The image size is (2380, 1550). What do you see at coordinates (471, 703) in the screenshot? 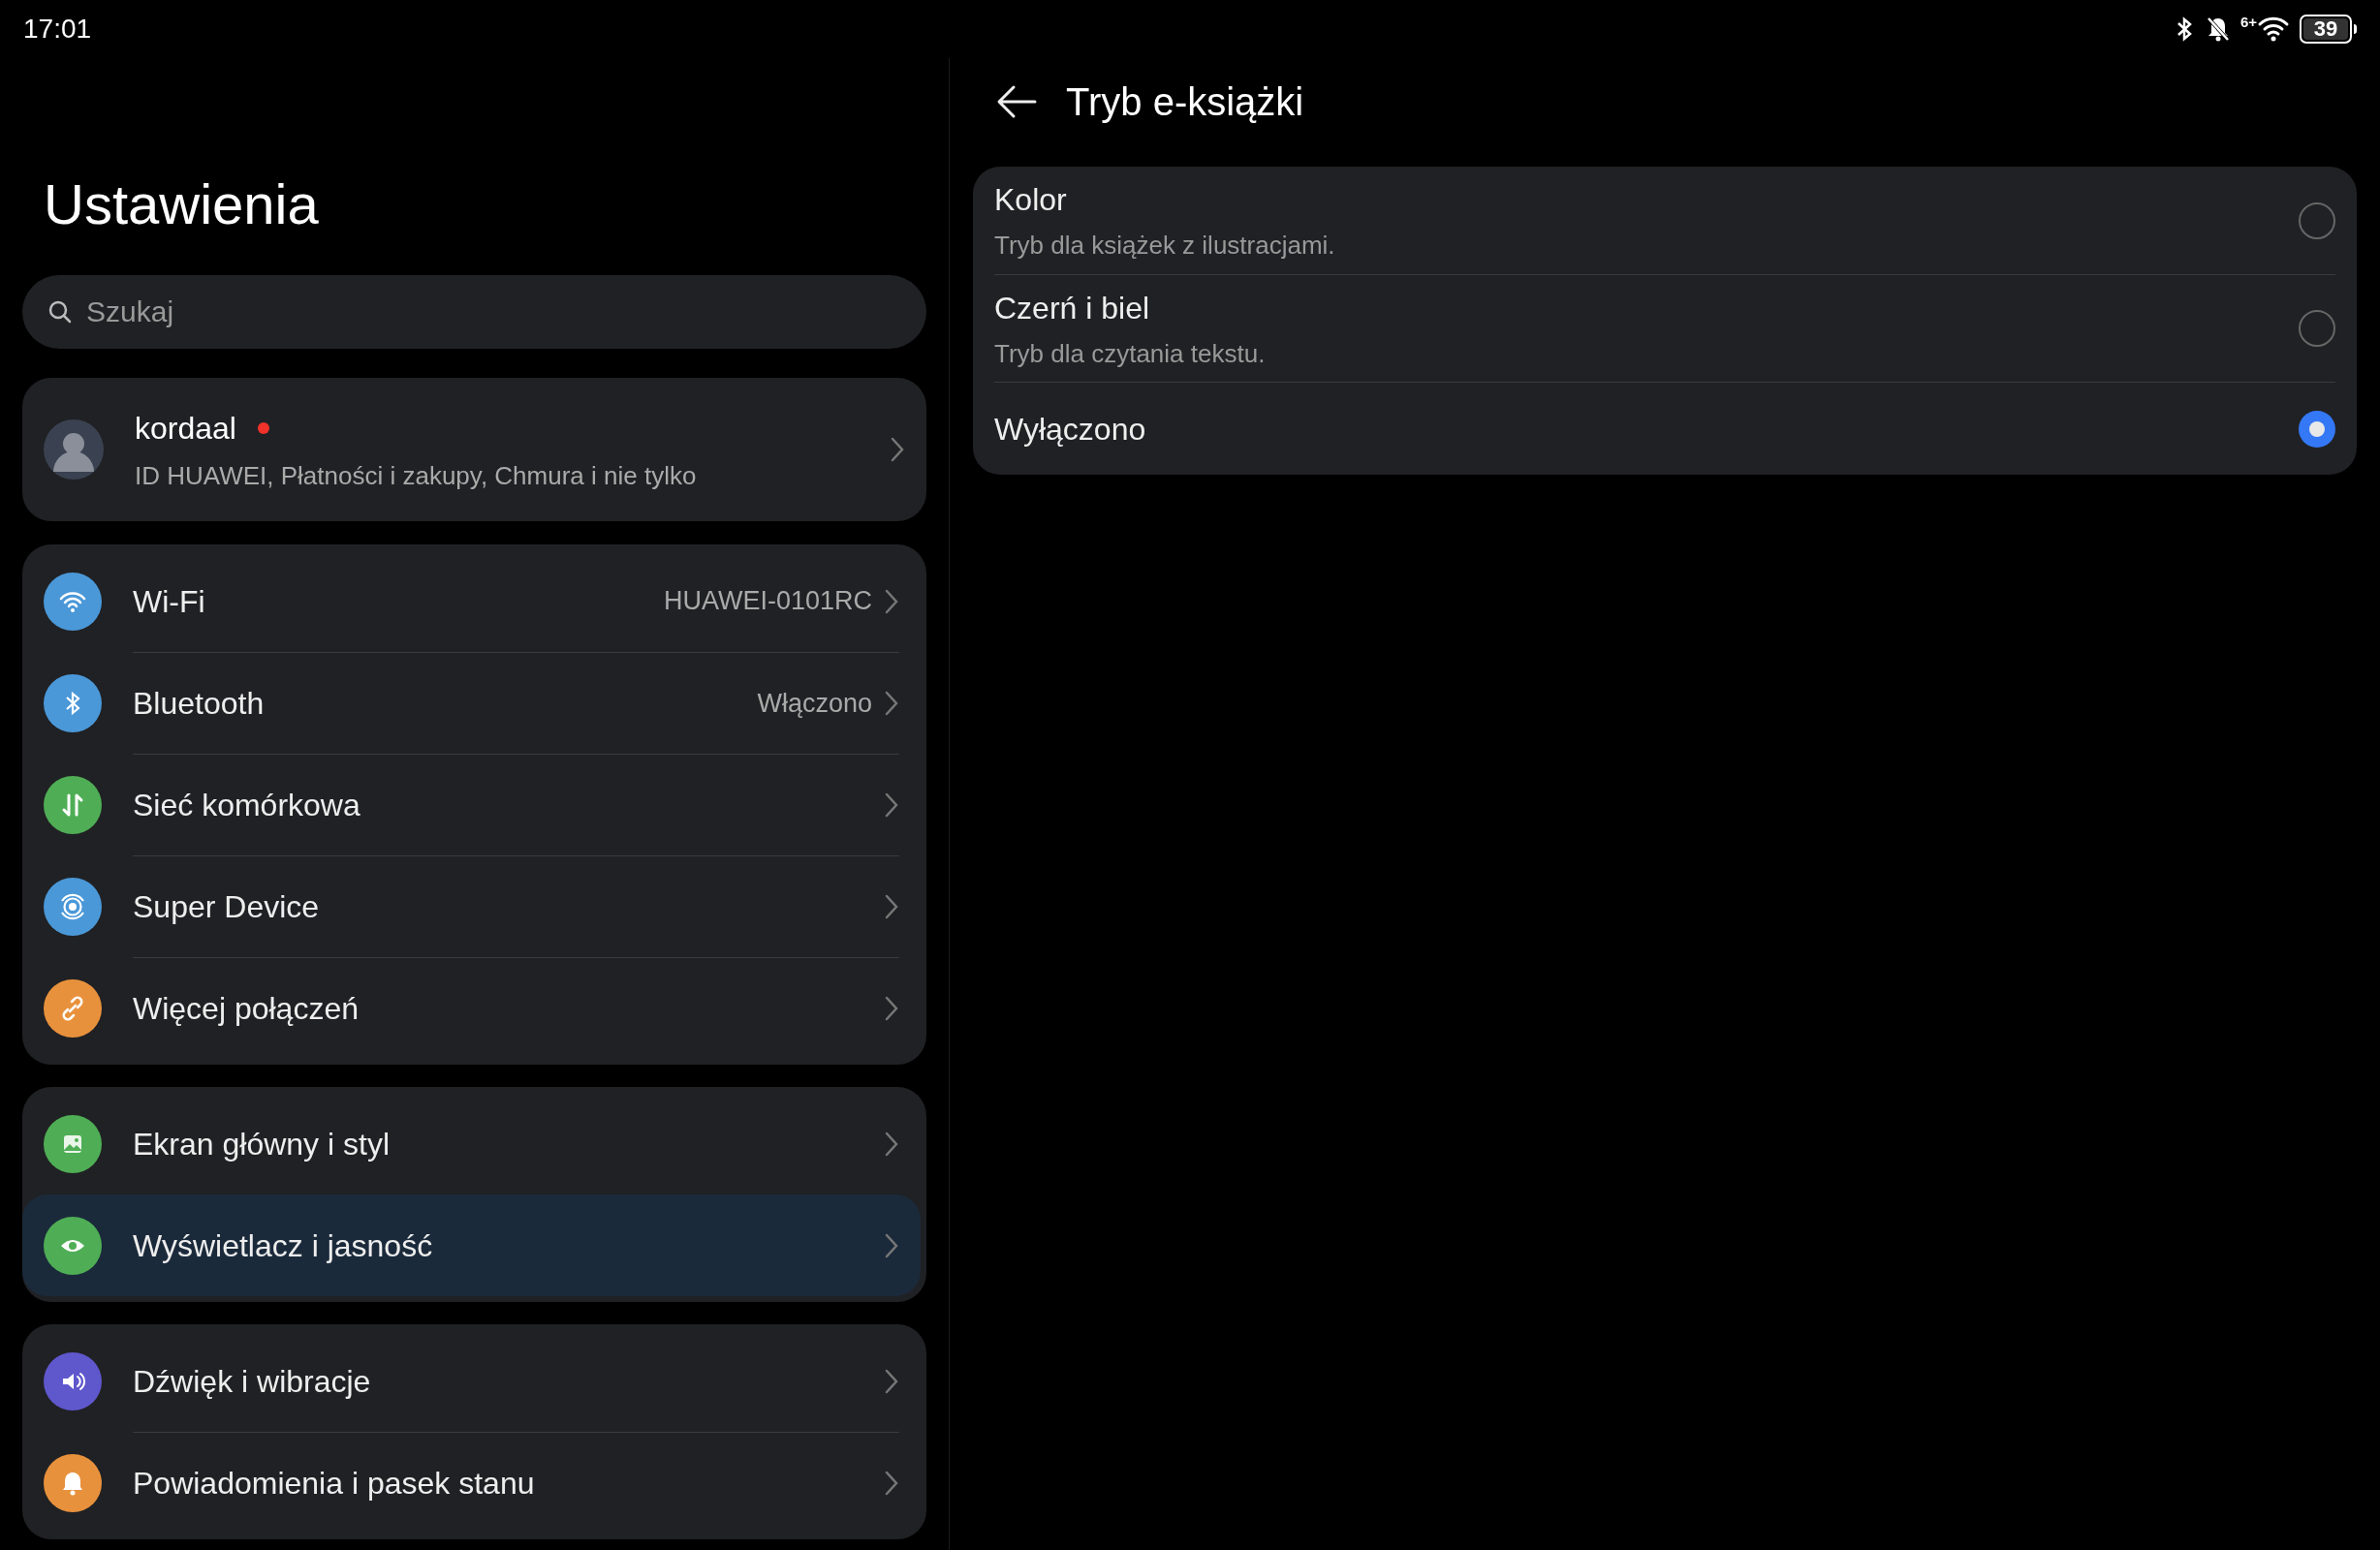
I see `settings-item: Bluetooth Włączono` at bounding box center [471, 703].